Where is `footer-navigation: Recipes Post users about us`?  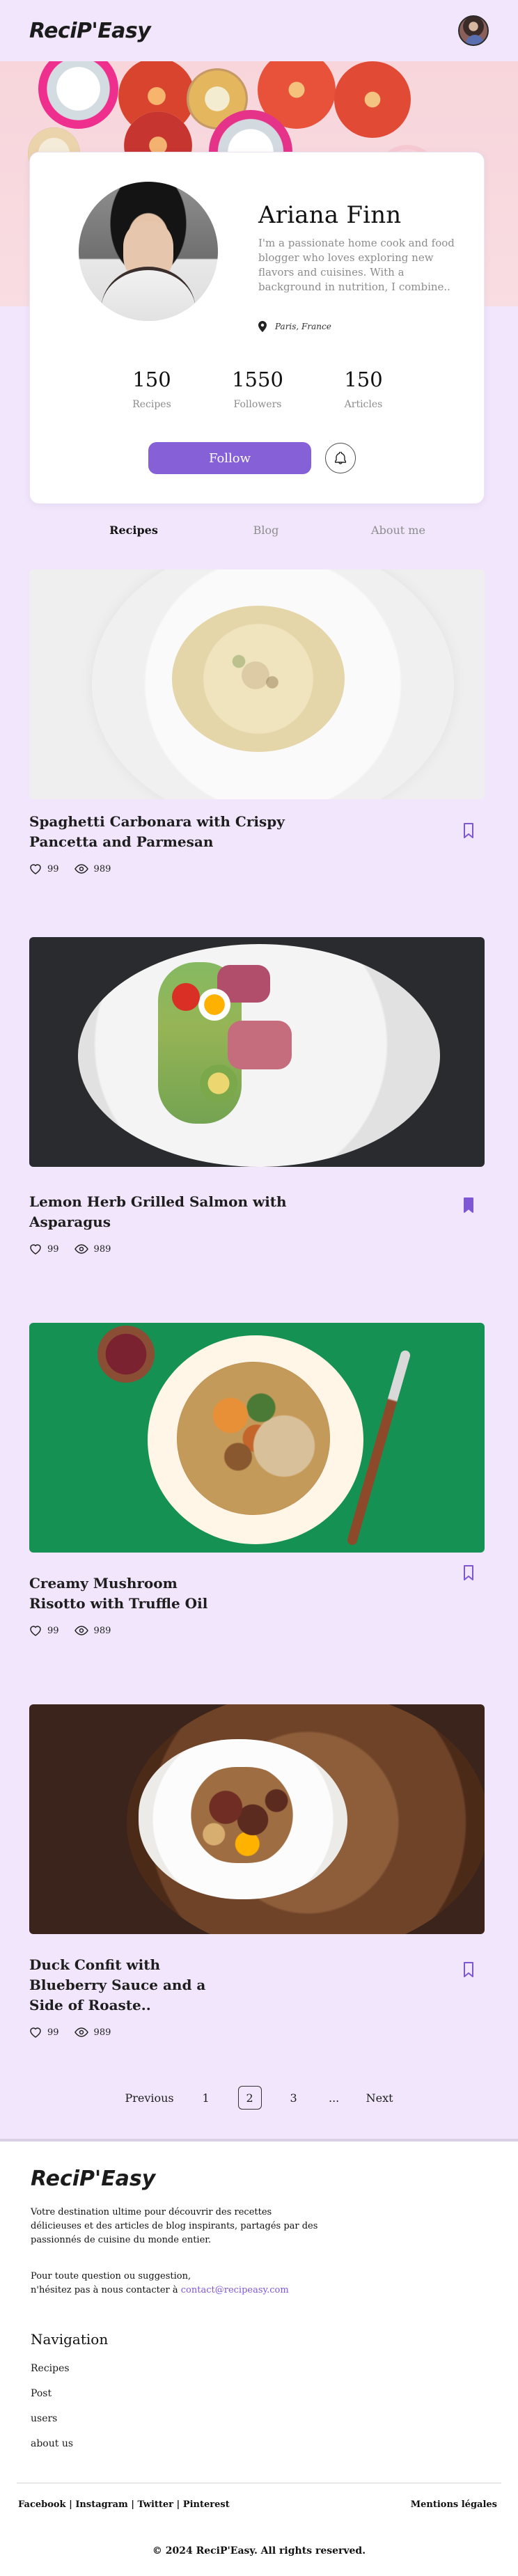 footer-navigation: Recipes Post users about us is located at coordinates (52, 2406).